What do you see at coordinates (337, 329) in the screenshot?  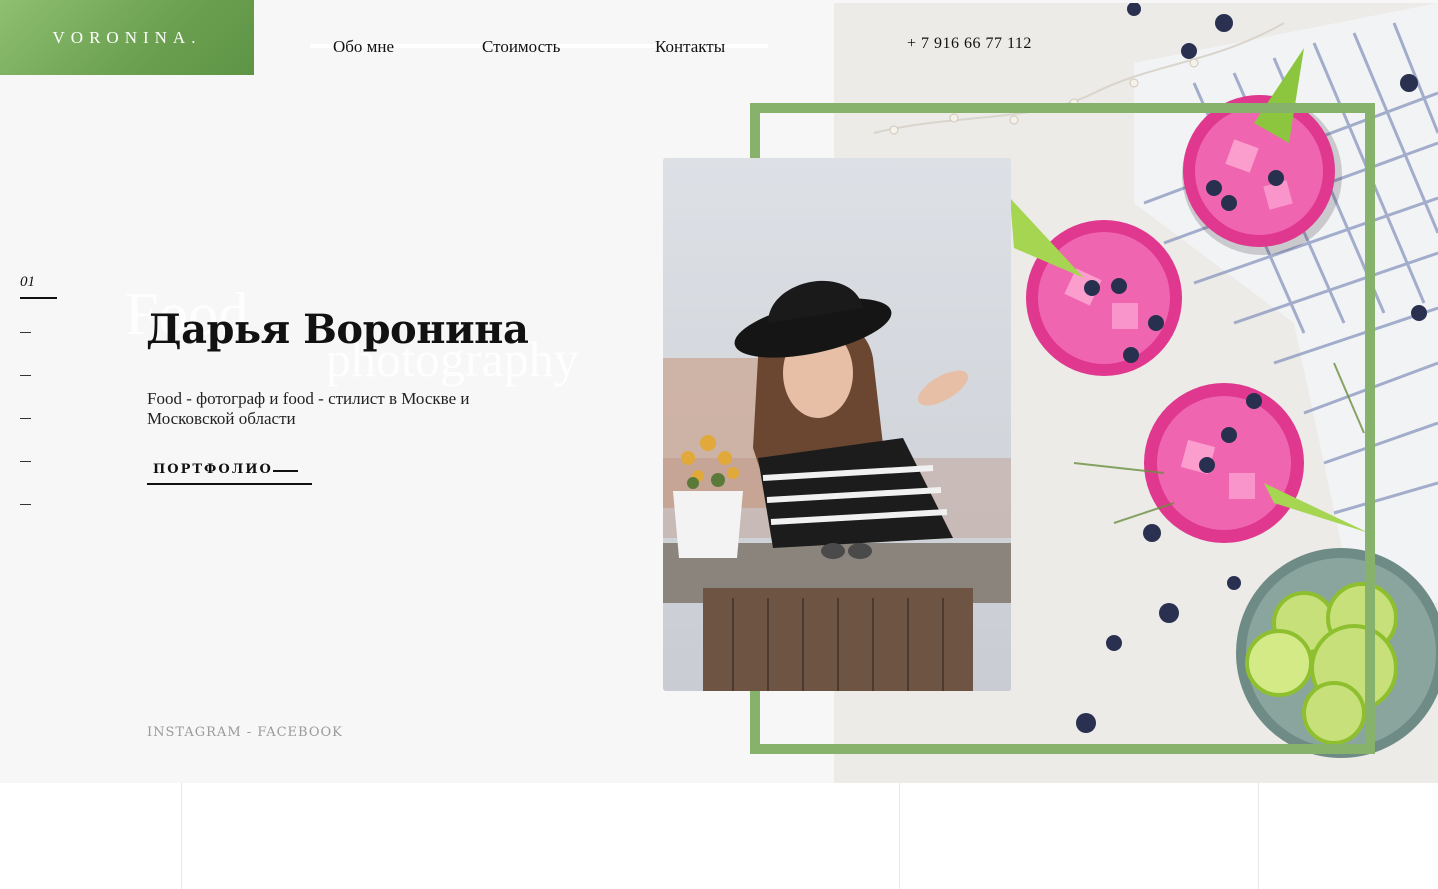 I see `page-title: Дарья Воронина` at bounding box center [337, 329].